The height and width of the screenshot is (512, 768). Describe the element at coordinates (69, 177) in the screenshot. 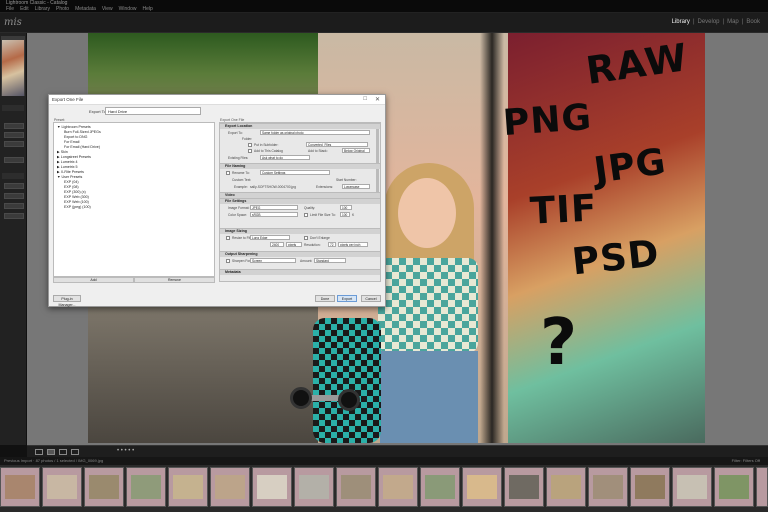

I see `preset-folder: ▼ User Presets` at that location.